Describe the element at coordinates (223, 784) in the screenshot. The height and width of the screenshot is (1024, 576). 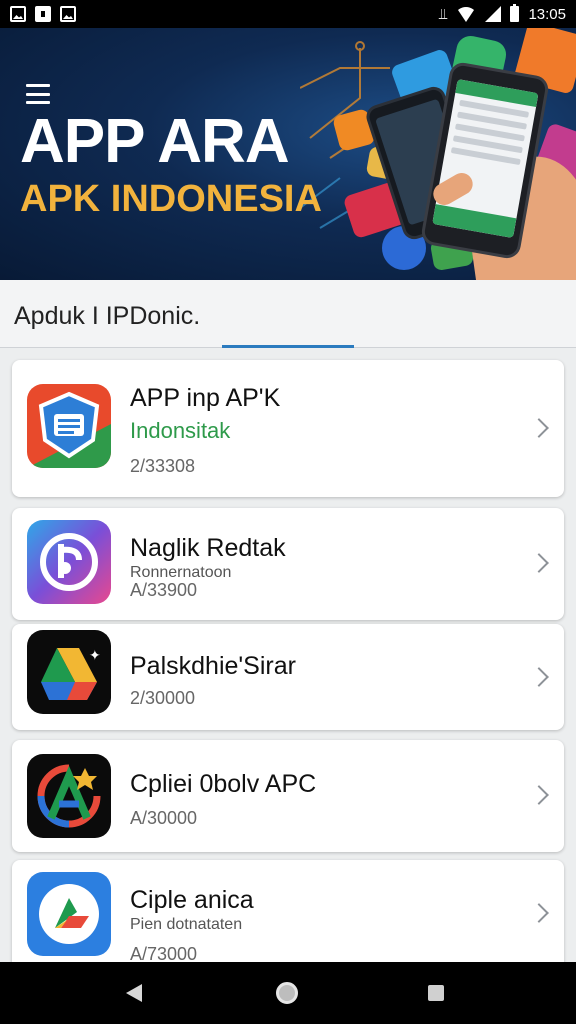
I see `app-name: Cpliei 0bolv APC` at that location.